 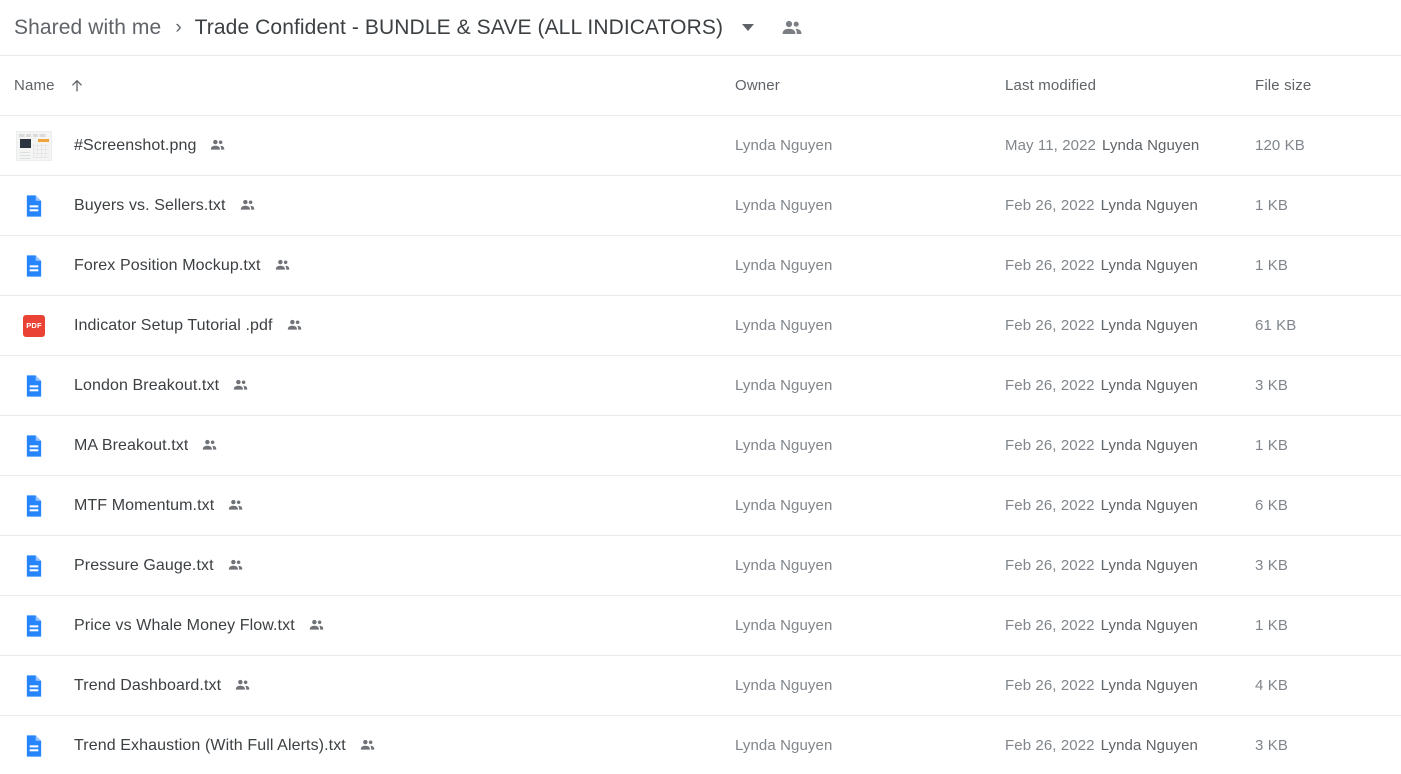 I want to click on file-name-label: Indicator Setup Tutorial .pdf, so click(x=173, y=325).